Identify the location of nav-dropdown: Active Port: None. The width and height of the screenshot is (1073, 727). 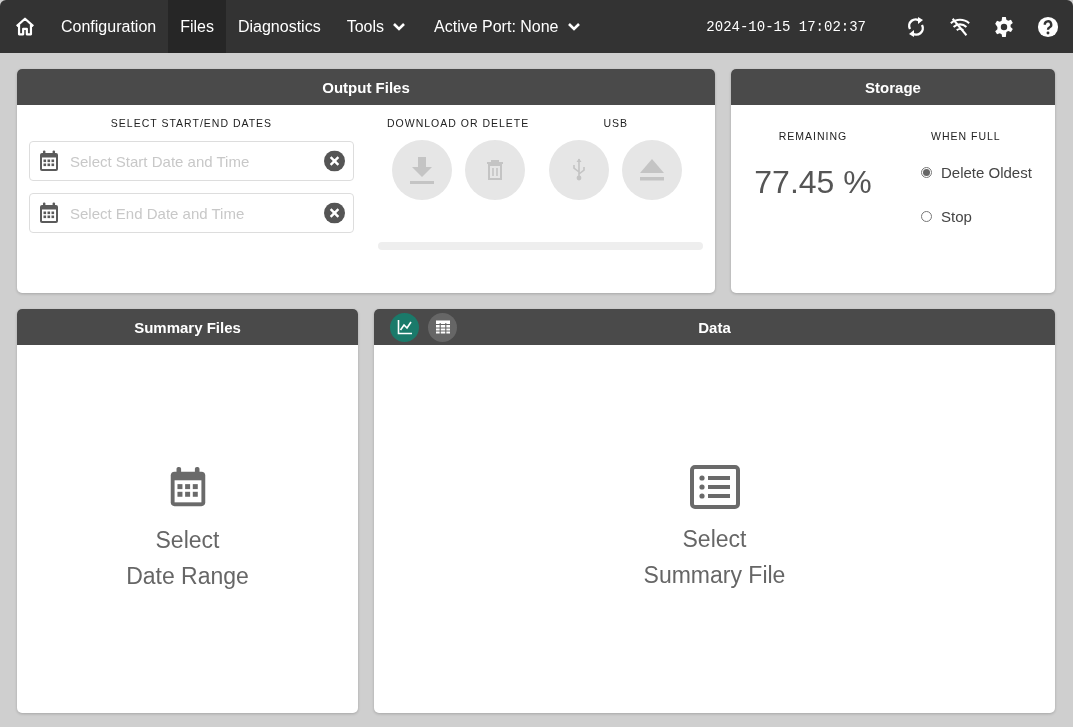
(507, 26).